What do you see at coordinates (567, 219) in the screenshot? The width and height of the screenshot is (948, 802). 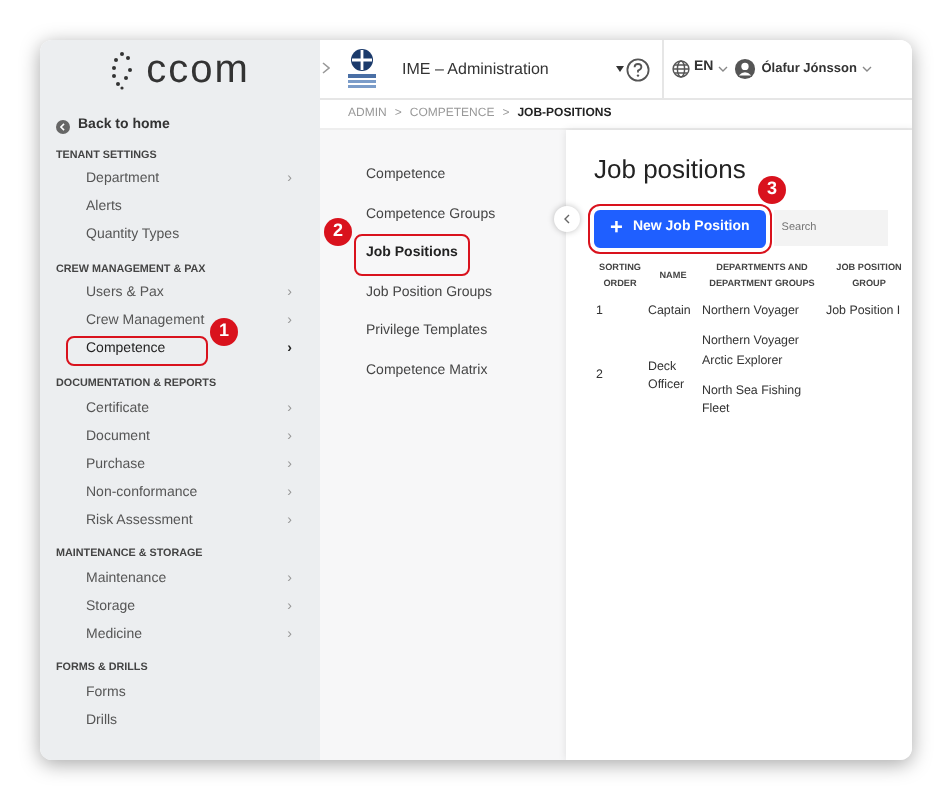 I see `chevron-left-icon` at bounding box center [567, 219].